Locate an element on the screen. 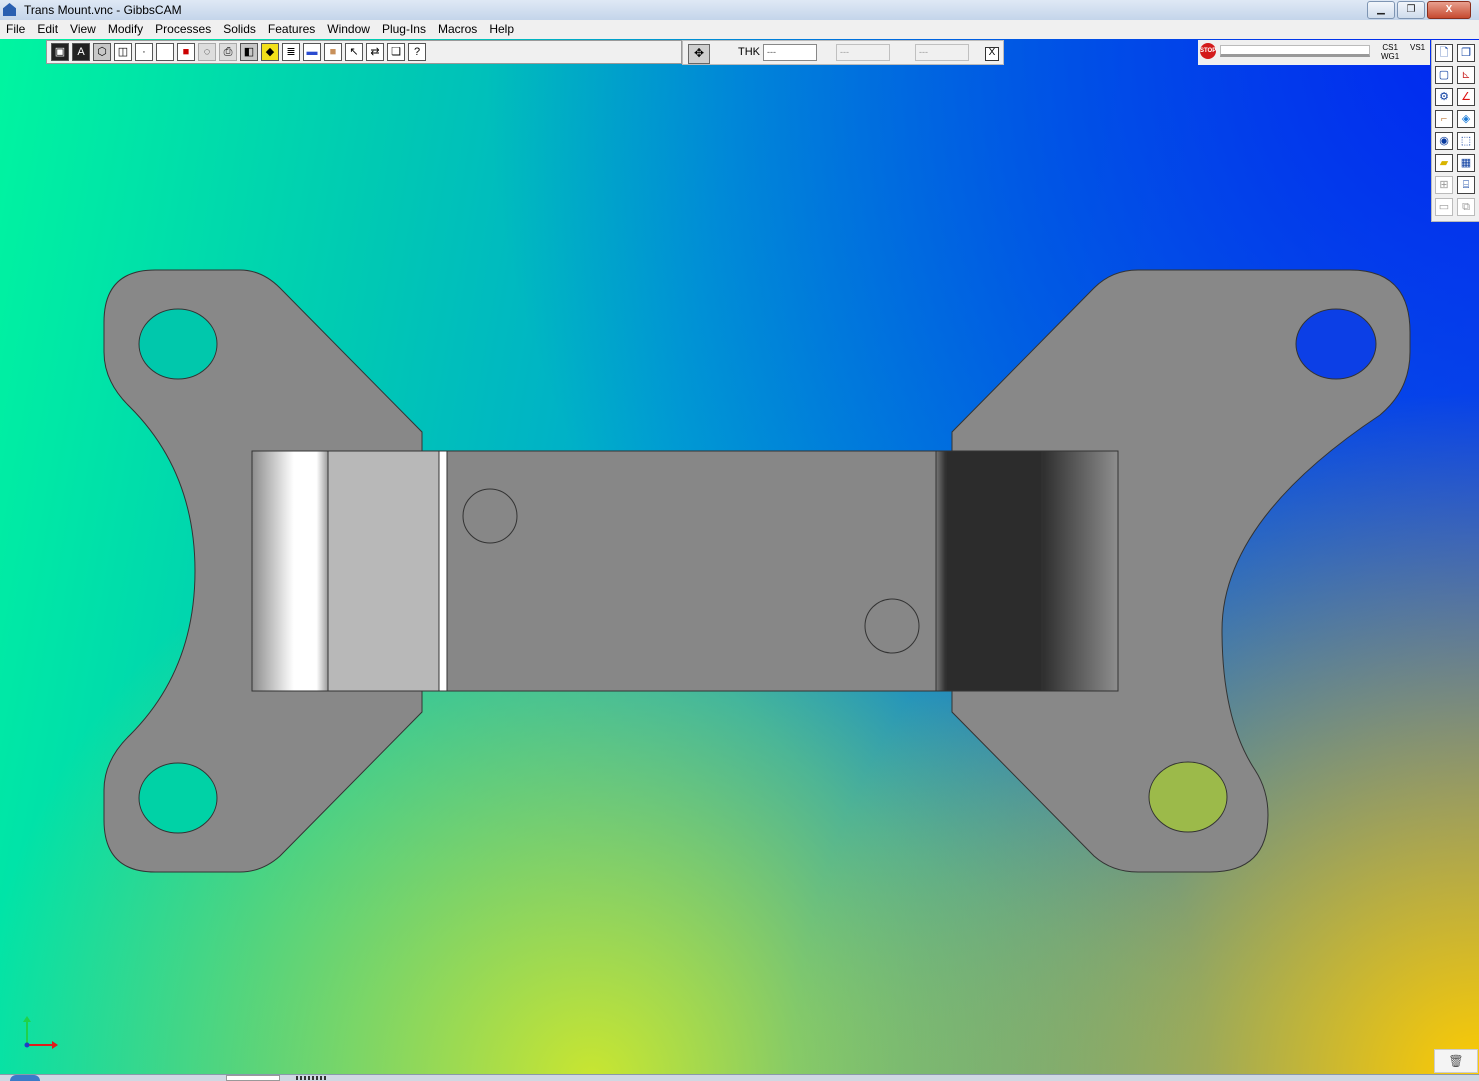 Image resolution: width=1479 pixels, height=1081 pixels. axis-triad is located at coordinates (40, 1032).